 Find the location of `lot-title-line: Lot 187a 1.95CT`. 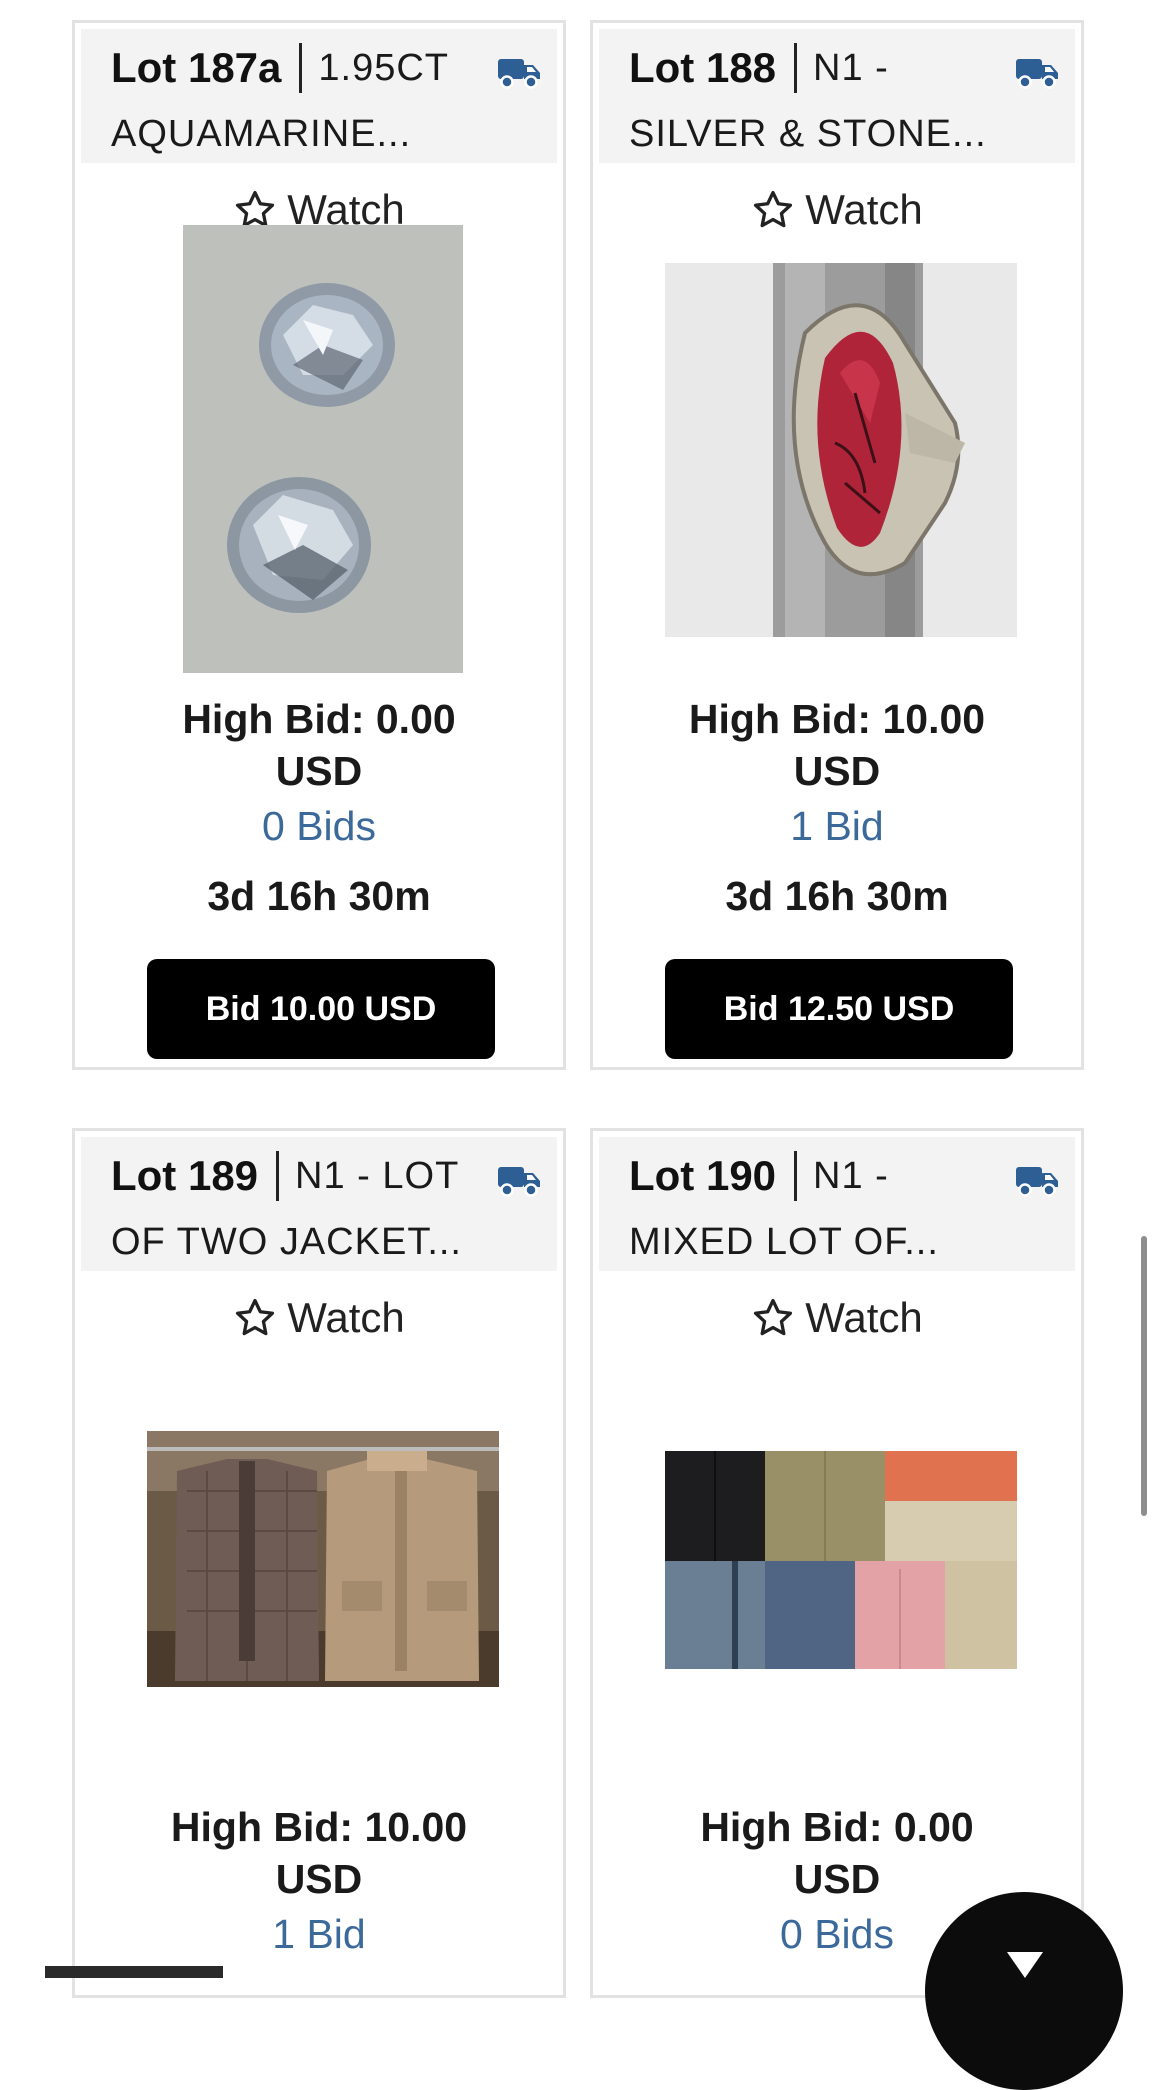

lot-title-line: Lot 187a 1.95CT is located at coordinates (280, 68).